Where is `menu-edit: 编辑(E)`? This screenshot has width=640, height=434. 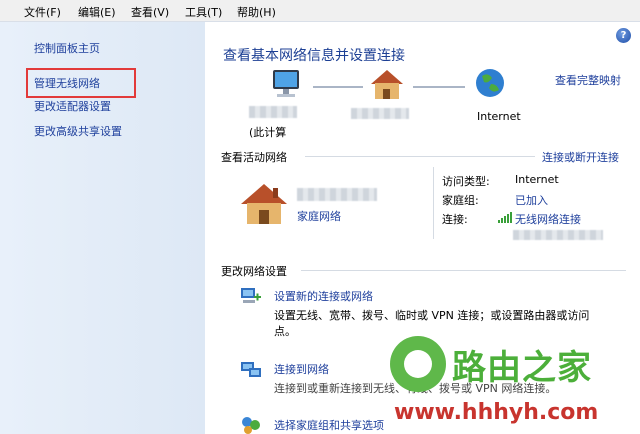 menu-edit: 编辑(E) is located at coordinates (97, 12).